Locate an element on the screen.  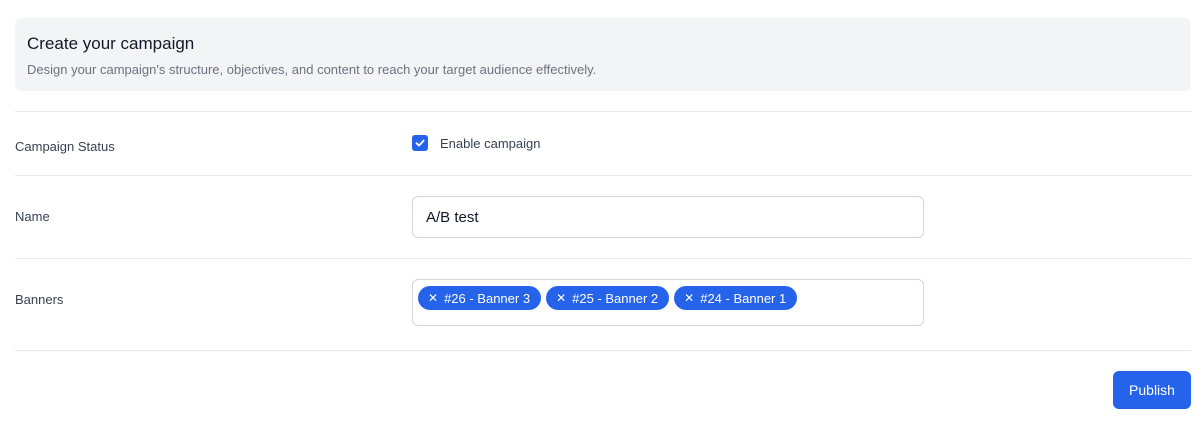
enable-campaign-label: Enable campaign is located at coordinates (490, 144).